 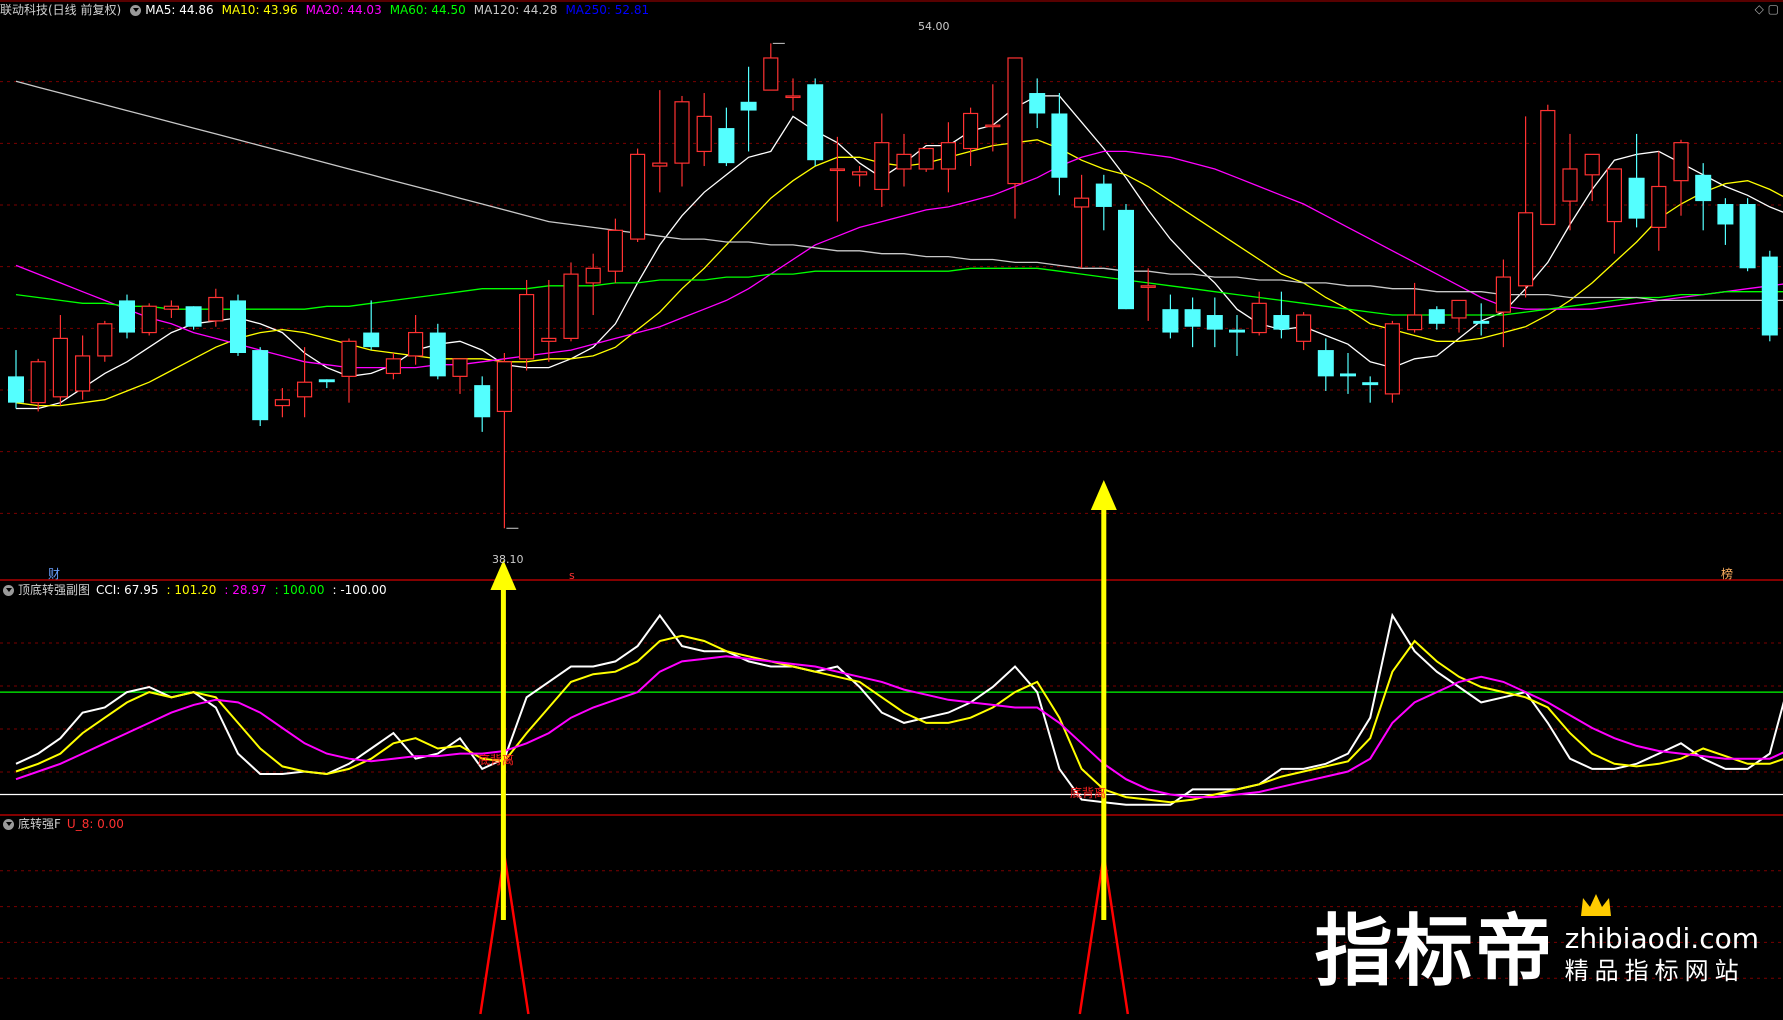 I want to click on watermark: 指标帝 zhibiaodi.com 精品指标网站, so click(x=1537, y=952).